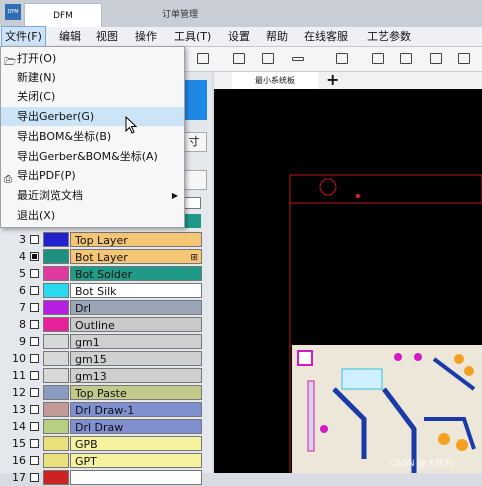  Describe the element at coordinates (136, 392) in the screenshot. I see `layer-name: Top Paste` at that location.